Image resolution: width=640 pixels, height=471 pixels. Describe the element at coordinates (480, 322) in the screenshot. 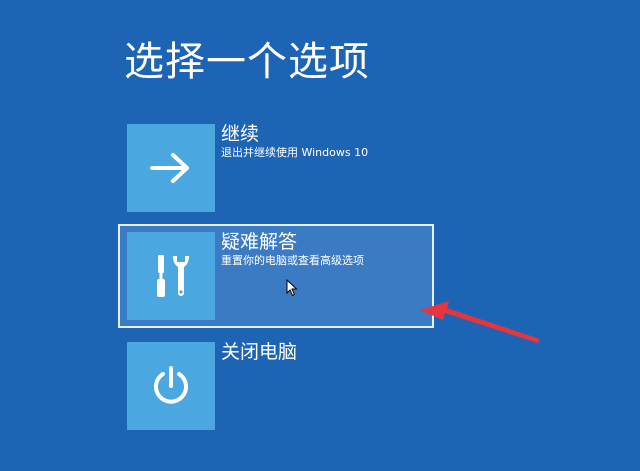

I see `annotation-arrow` at that location.